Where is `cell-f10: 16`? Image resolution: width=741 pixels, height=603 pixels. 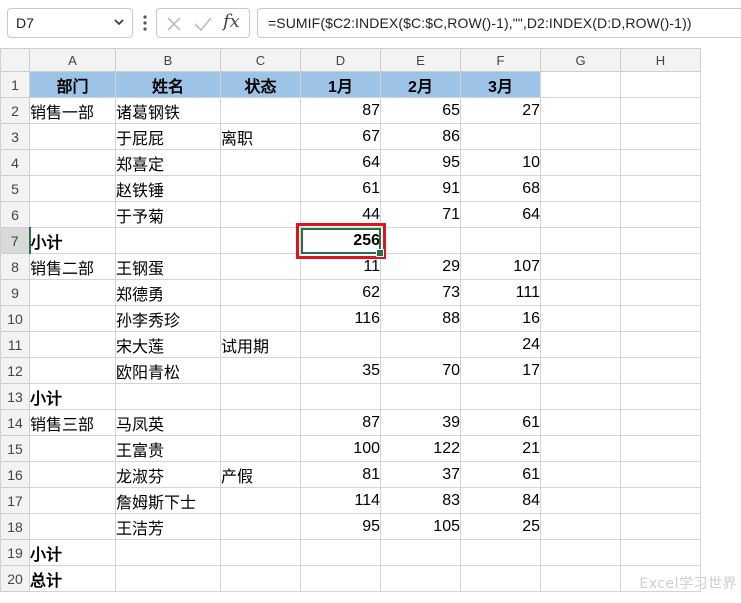 cell-f10: 16 is located at coordinates (500, 318).